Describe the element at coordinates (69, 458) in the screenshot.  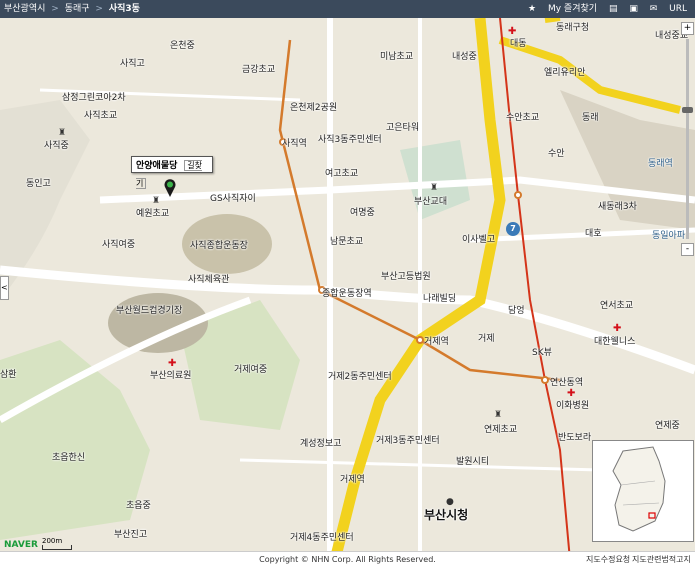
I see `map-label: 초읍한신` at that location.